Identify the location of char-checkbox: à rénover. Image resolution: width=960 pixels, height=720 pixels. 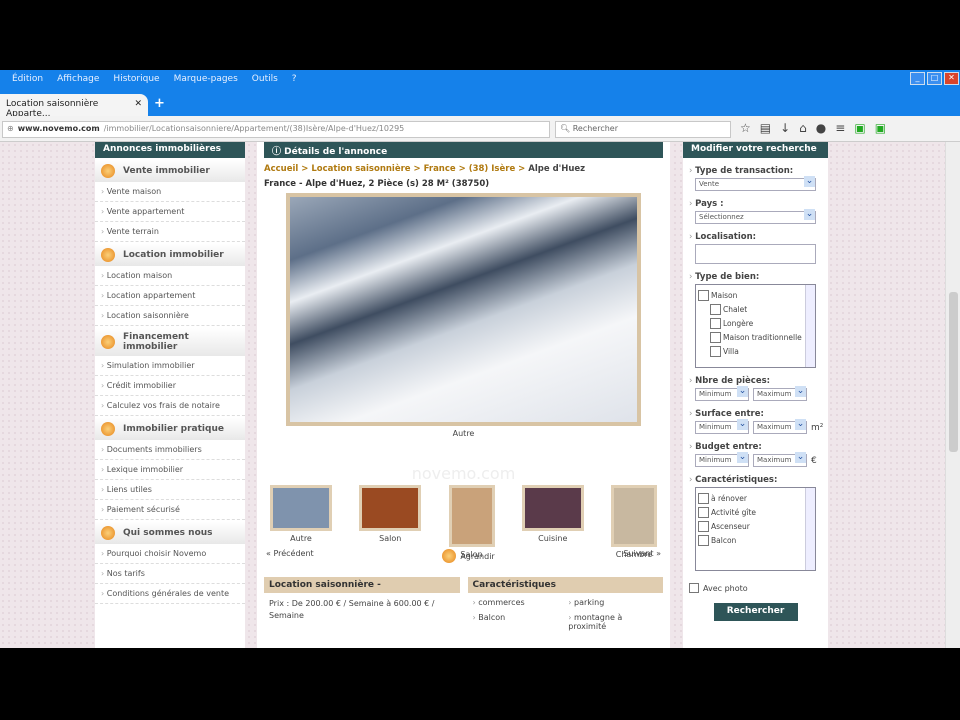
(755, 498).